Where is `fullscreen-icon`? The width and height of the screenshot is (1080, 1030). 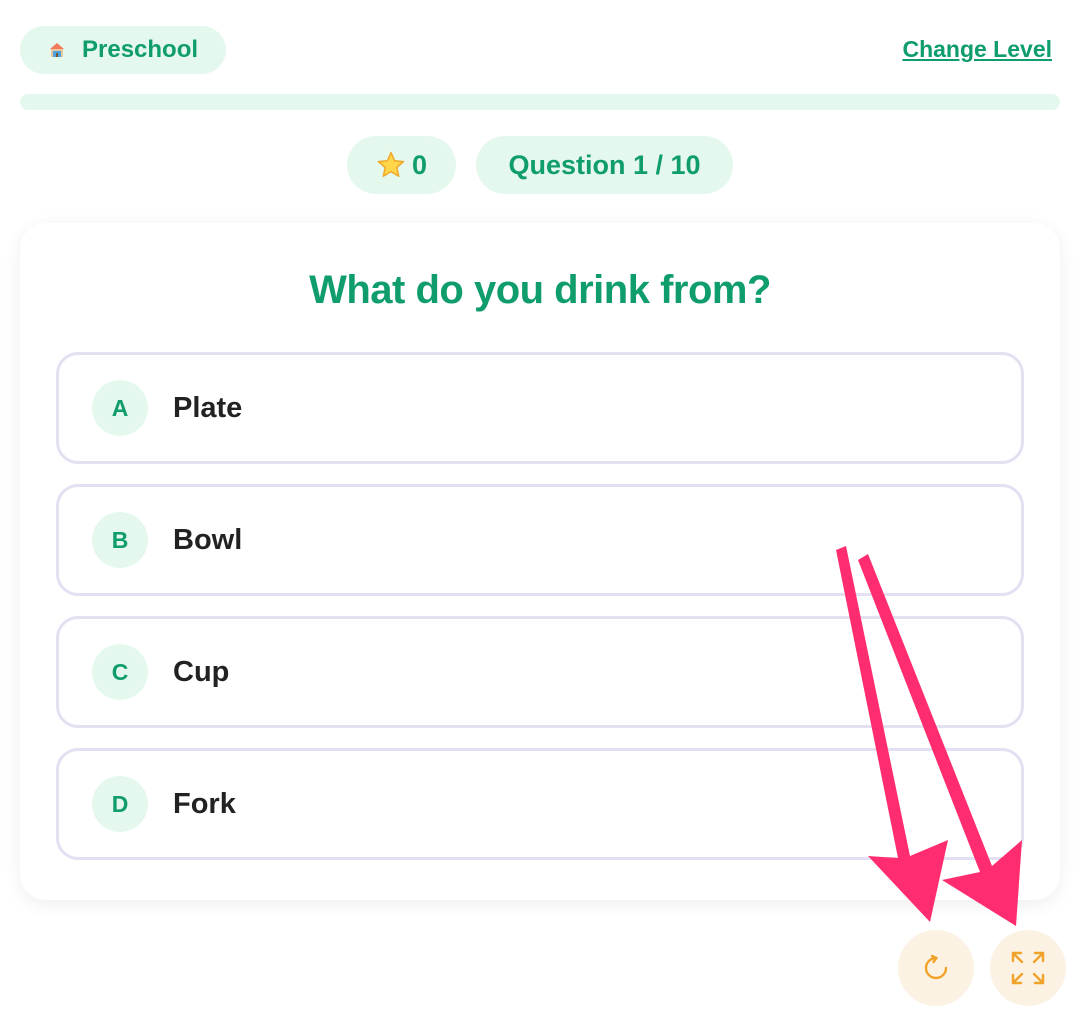 fullscreen-icon is located at coordinates (1028, 968).